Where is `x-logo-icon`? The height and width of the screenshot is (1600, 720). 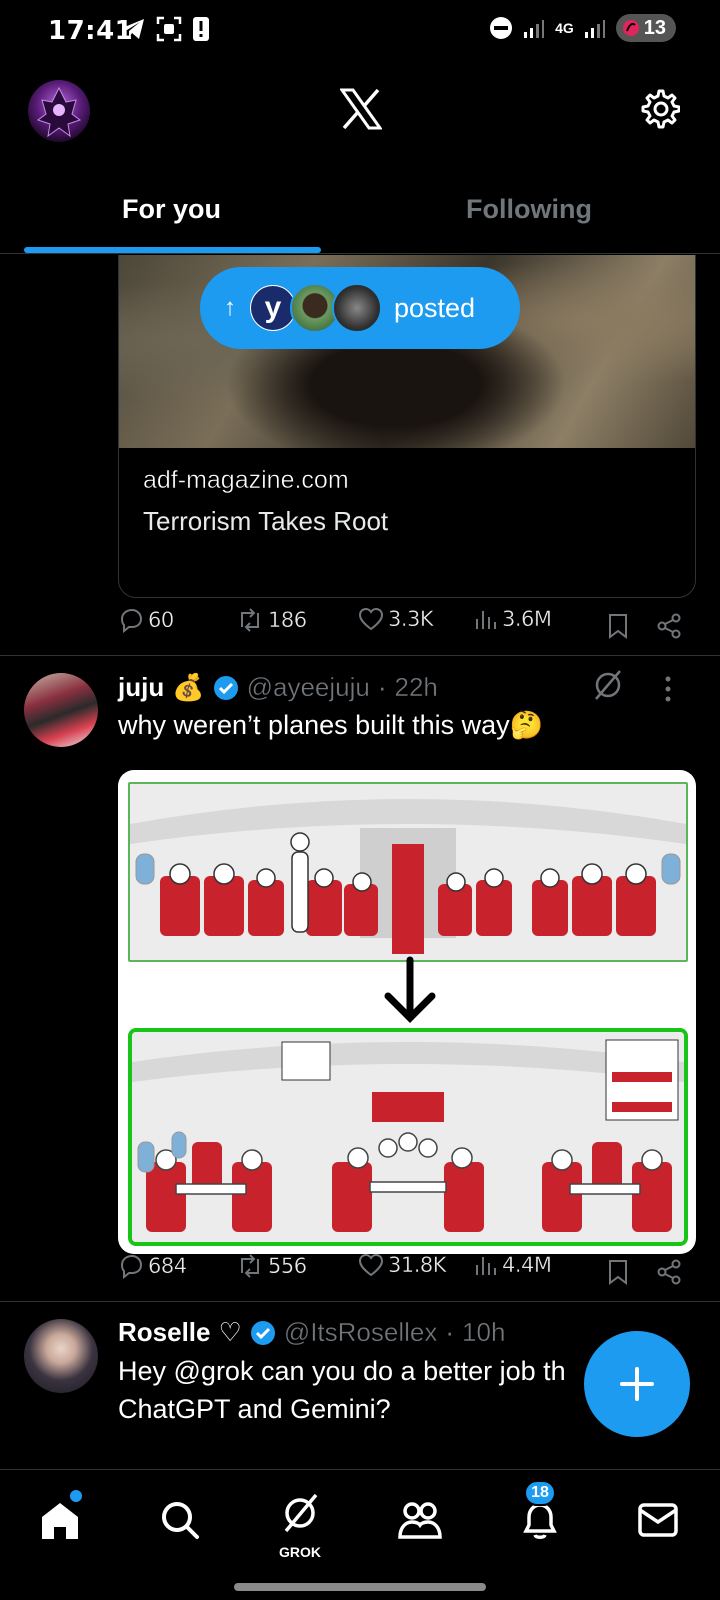 x-logo-icon is located at coordinates (361, 109).